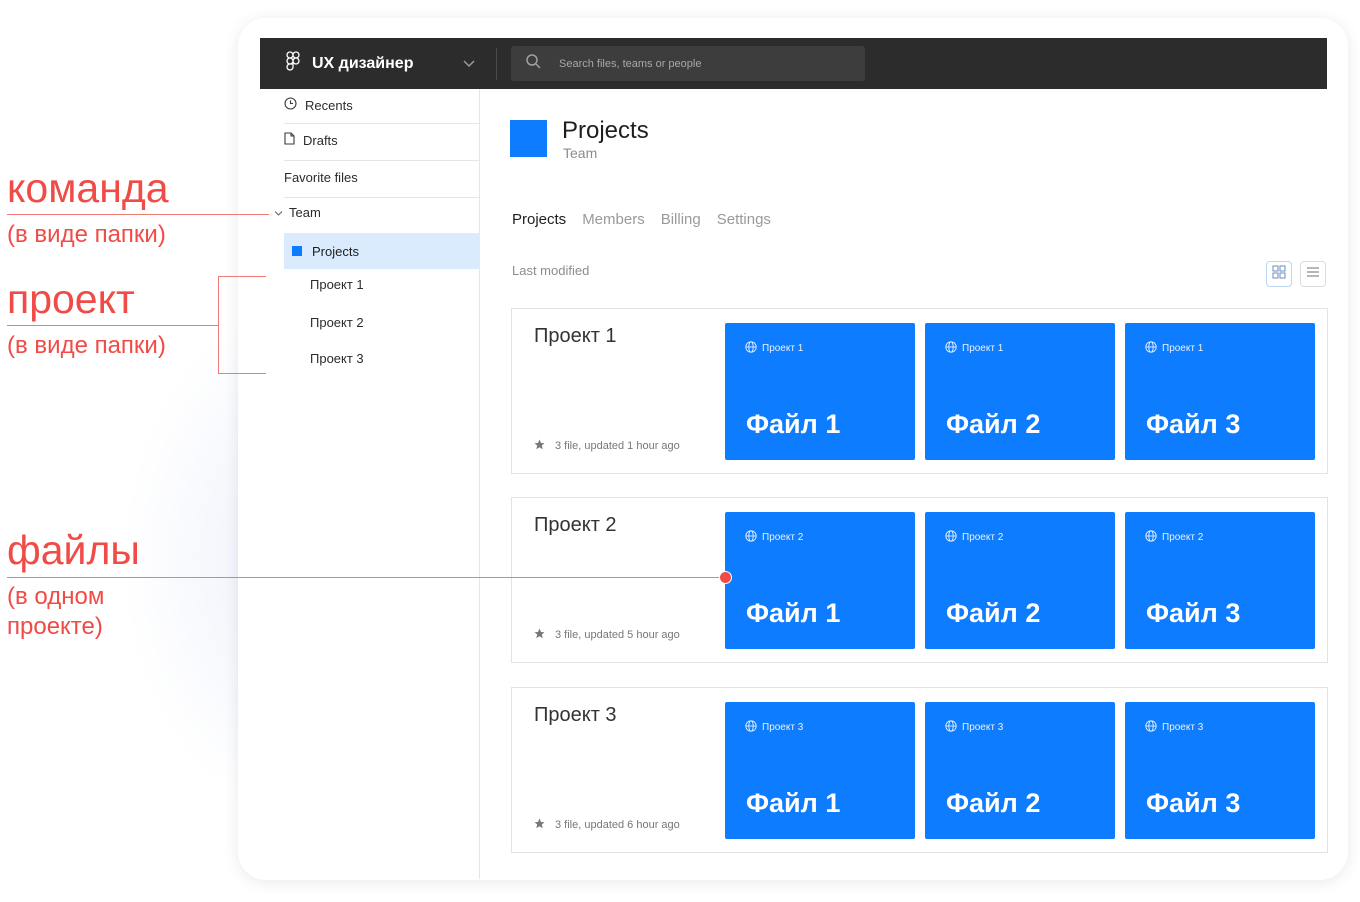  I want to click on tab-projects: Projects, so click(539, 219).